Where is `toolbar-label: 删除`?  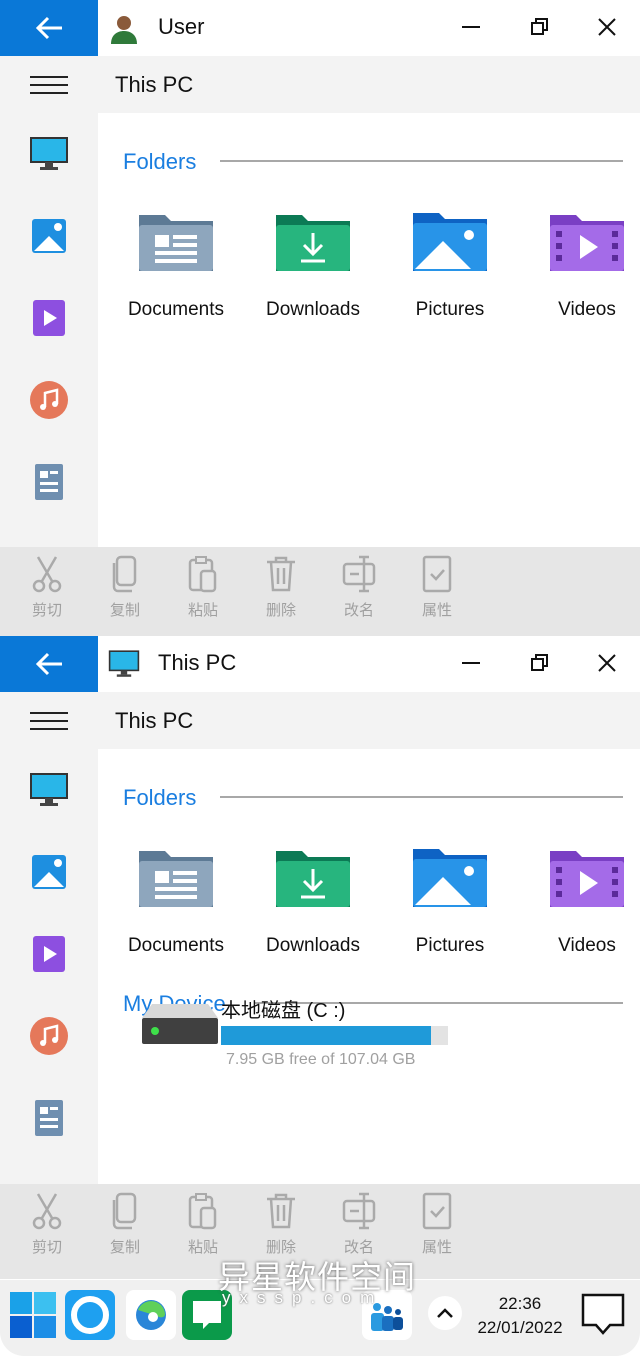
toolbar-label: 删除 is located at coordinates (280, 610).